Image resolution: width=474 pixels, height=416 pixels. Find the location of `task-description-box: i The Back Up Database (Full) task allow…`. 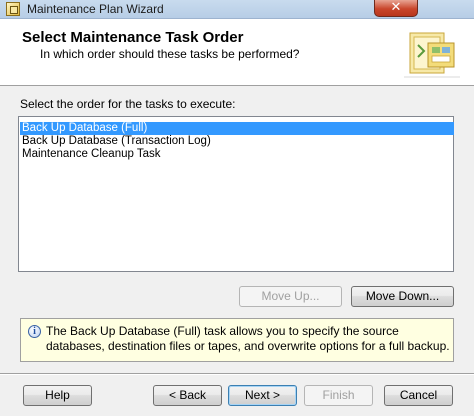

task-description-box: i The Back Up Database (Full) task allow… is located at coordinates (237, 340).